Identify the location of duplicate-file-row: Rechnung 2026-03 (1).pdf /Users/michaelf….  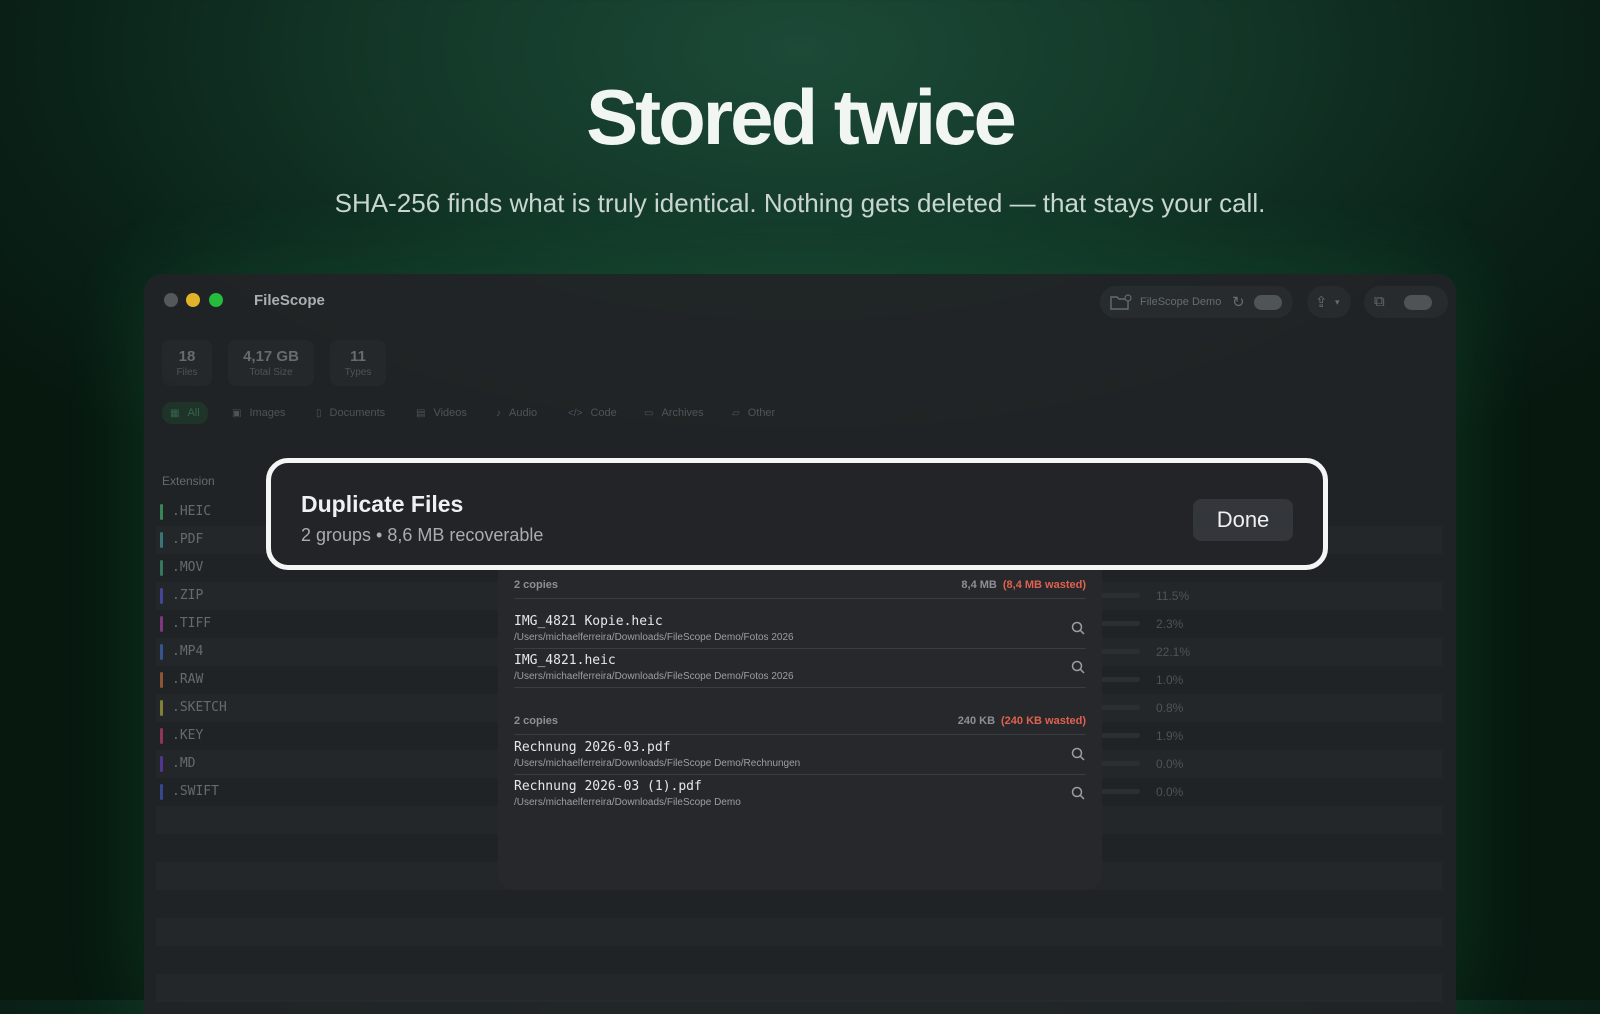
(800, 797).